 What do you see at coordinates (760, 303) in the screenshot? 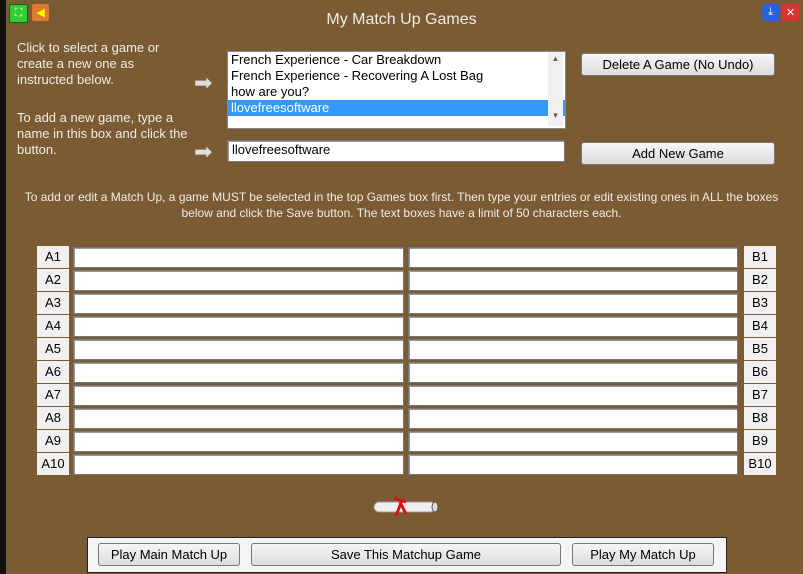
I see `row-label-b: B3` at bounding box center [760, 303].